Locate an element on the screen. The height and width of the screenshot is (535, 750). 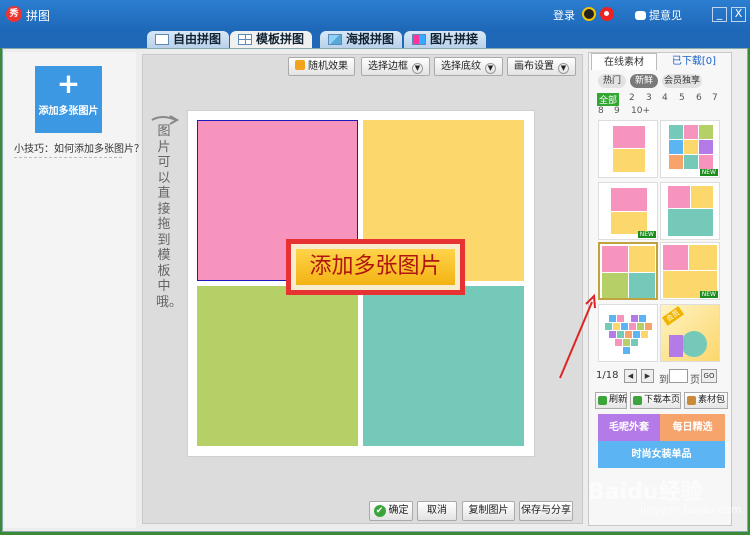
canvas-settings-dropdown: 画布设置 ▼ is located at coordinates (541, 66).